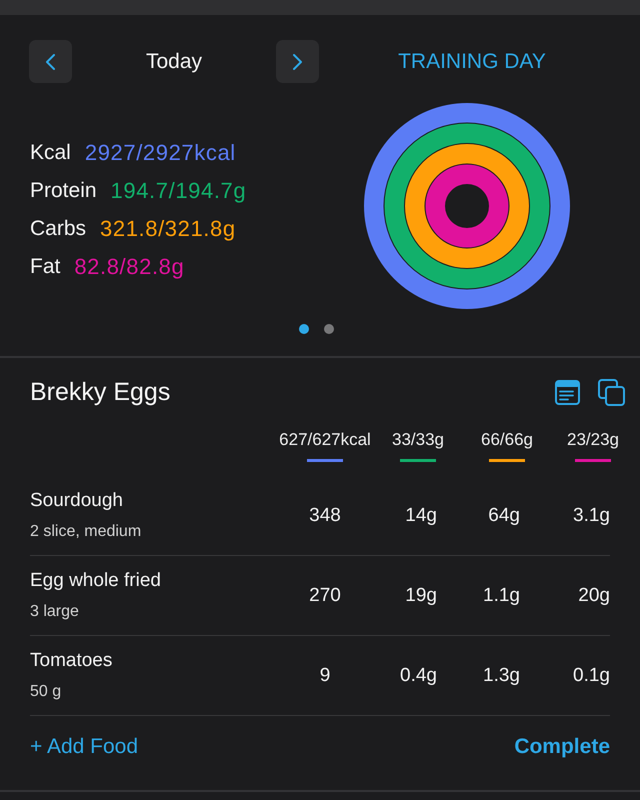 This screenshot has width=640, height=800. Describe the element at coordinates (593, 440) in the screenshot. I see `column-total: 23/23g` at that location.